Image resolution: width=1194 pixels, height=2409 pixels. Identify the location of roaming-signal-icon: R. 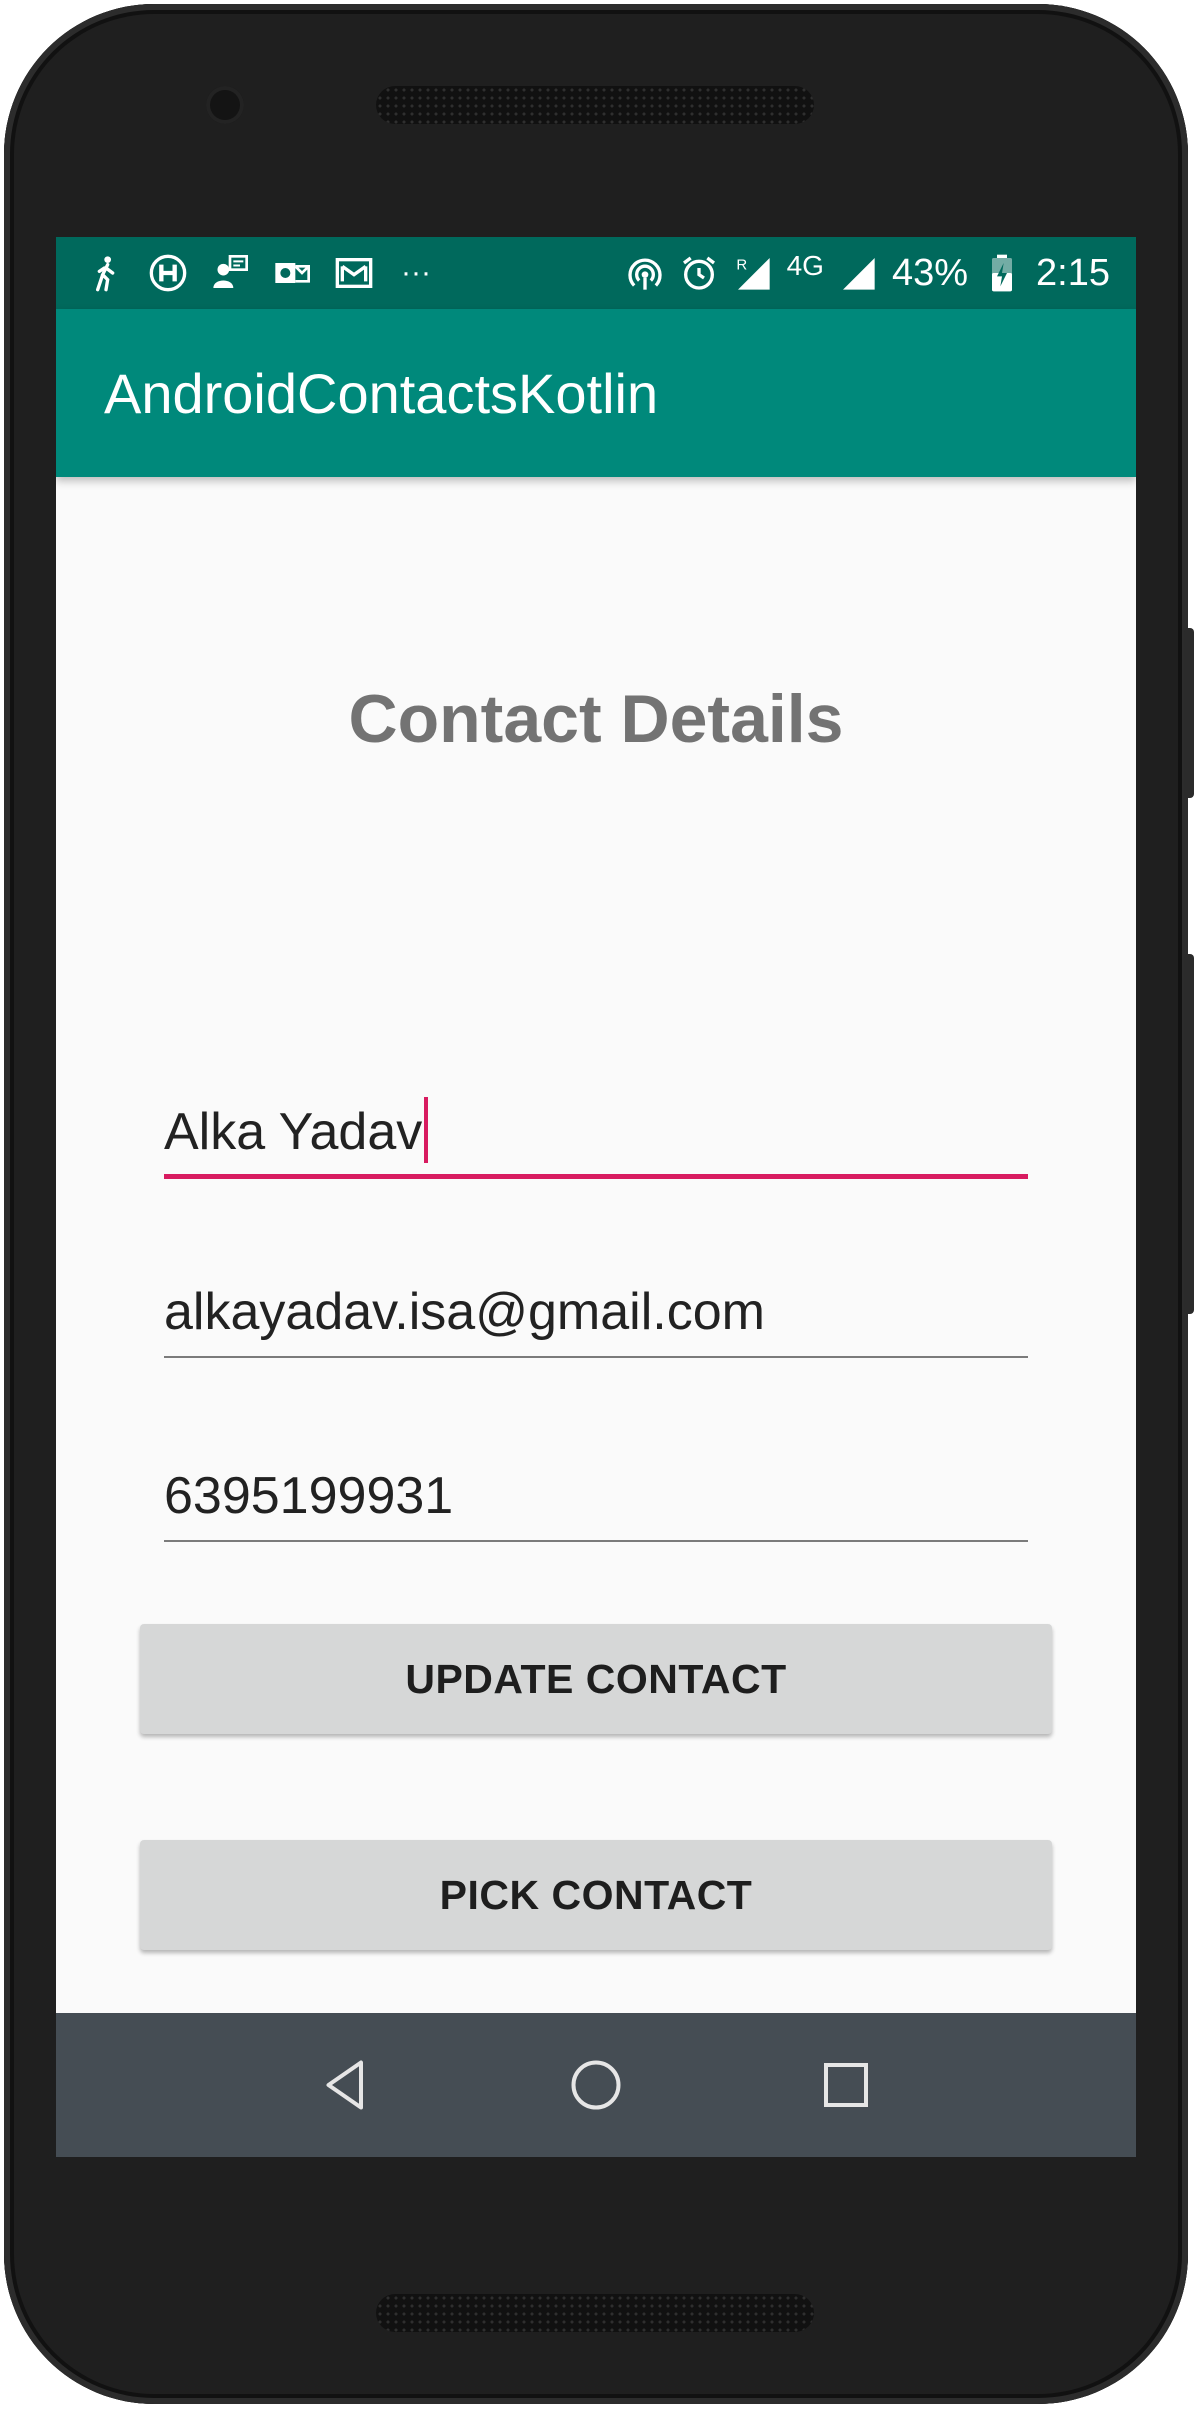
(753, 273).